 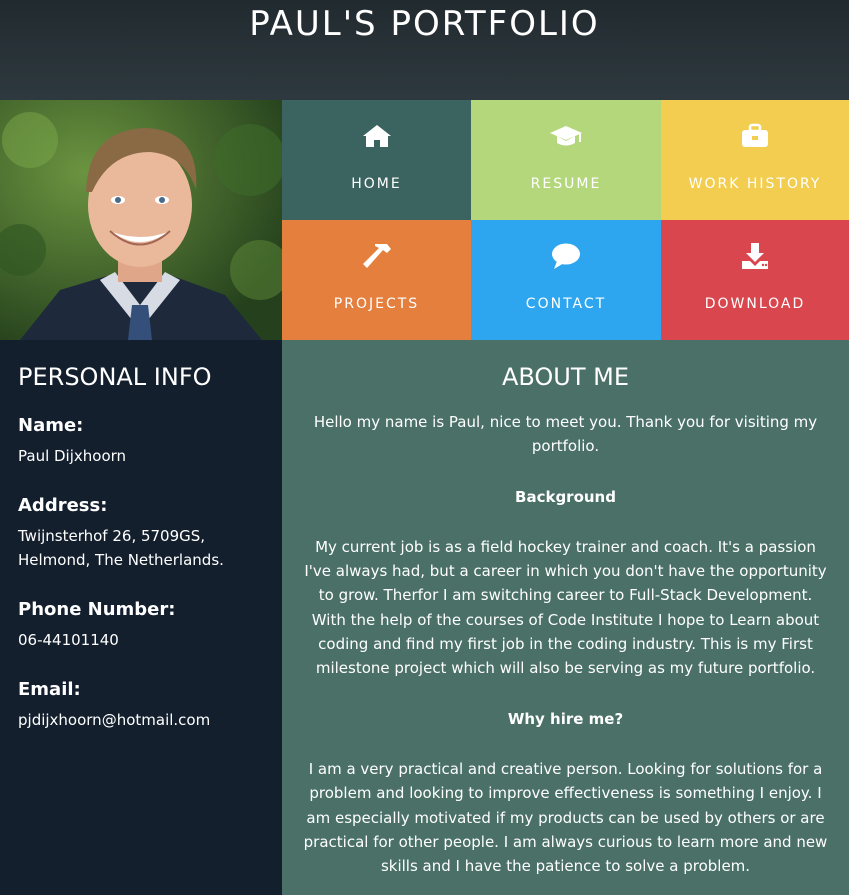 What do you see at coordinates (112, 536) in the screenshot?
I see `address-line-1: Twijnsterhof 26, 5709GS,` at bounding box center [112, 536].